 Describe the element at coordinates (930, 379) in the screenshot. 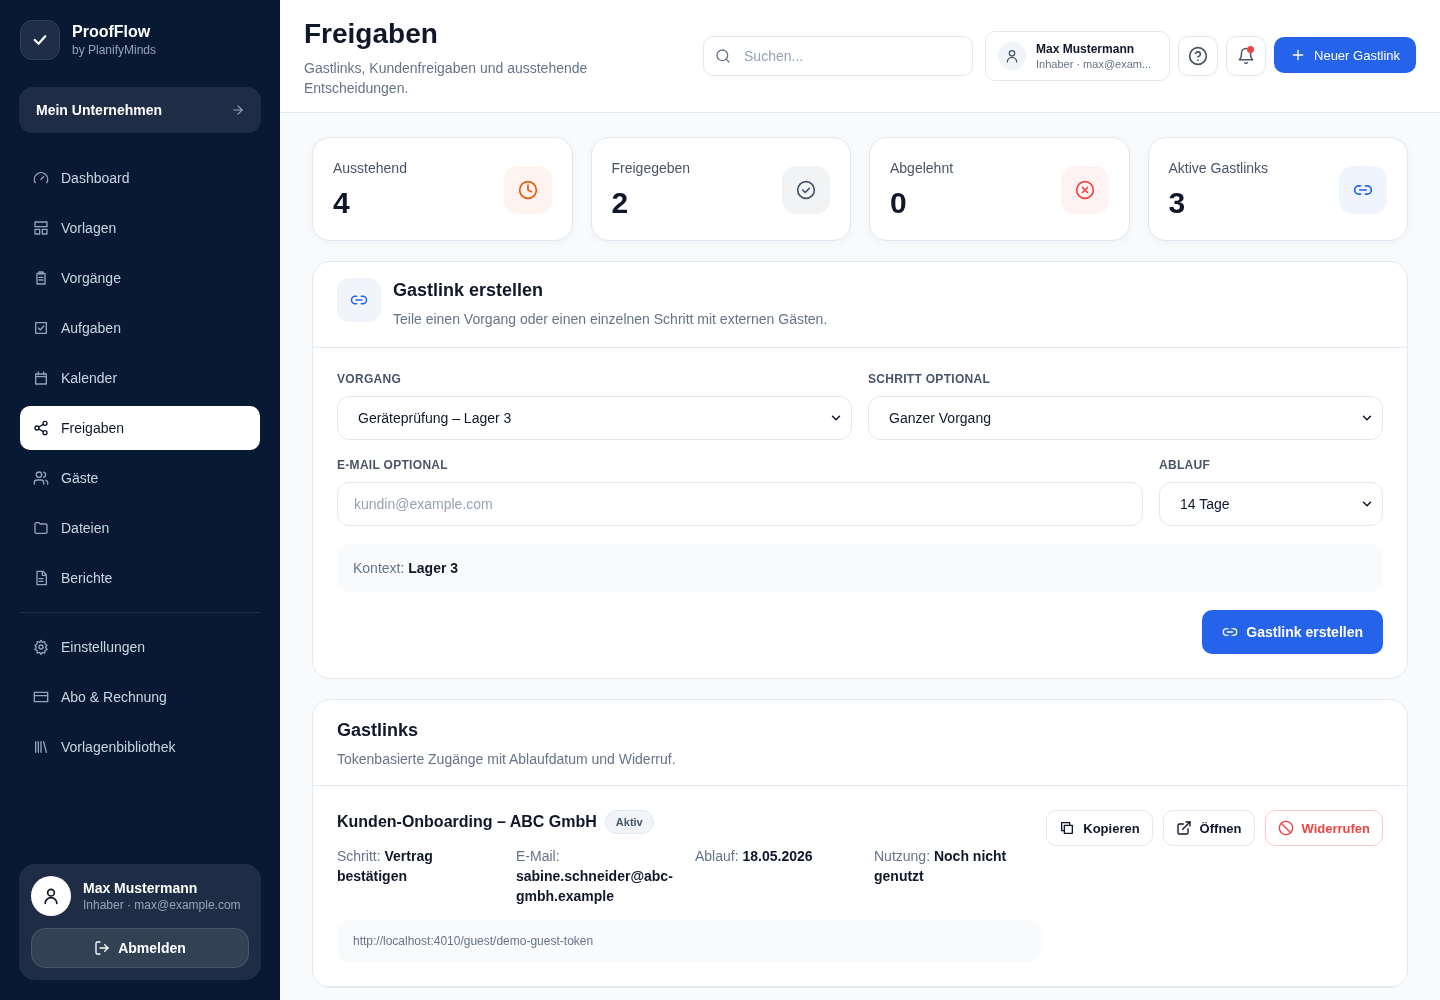

I see `field-label: SCHRITT OPTIONAL` at that location.